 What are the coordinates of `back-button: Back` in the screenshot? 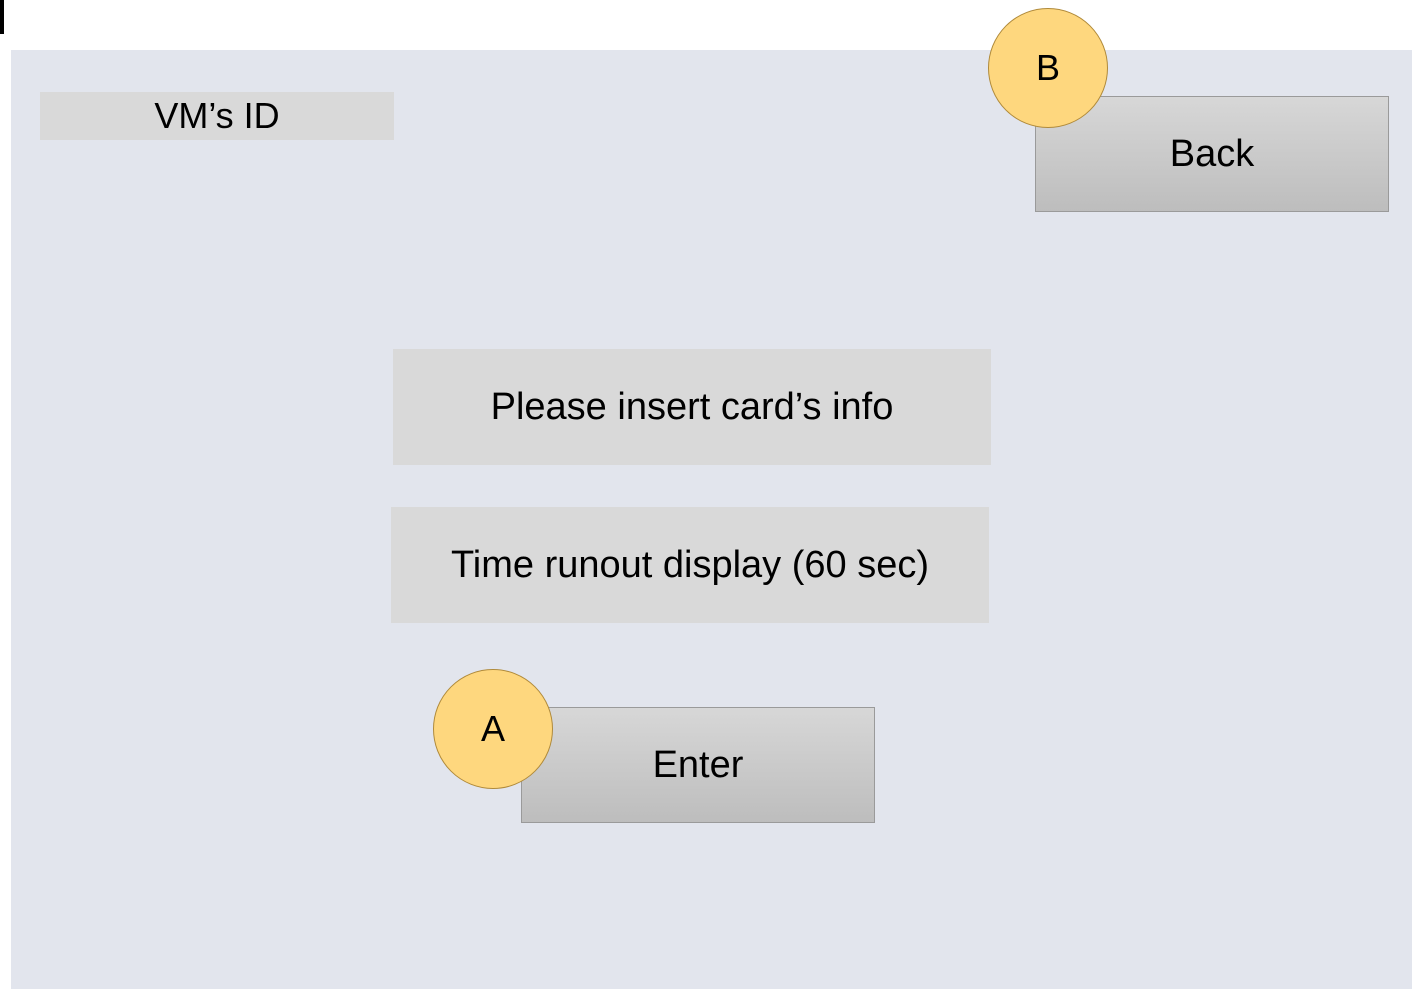 It's located at (1212, 154).